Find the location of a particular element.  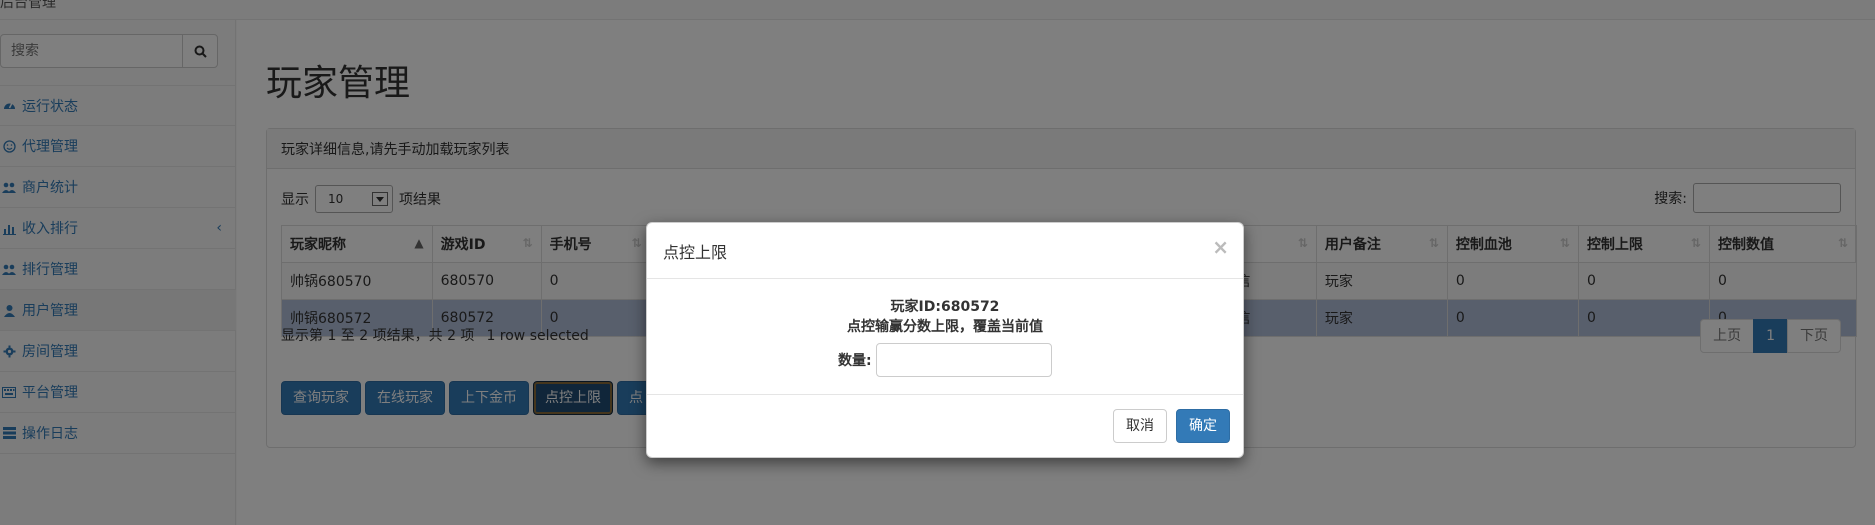

modal-body: 玩家ID:680572 点控输赢分数上限，覆盖当前值 数量: is located at coordinates (945, 337).